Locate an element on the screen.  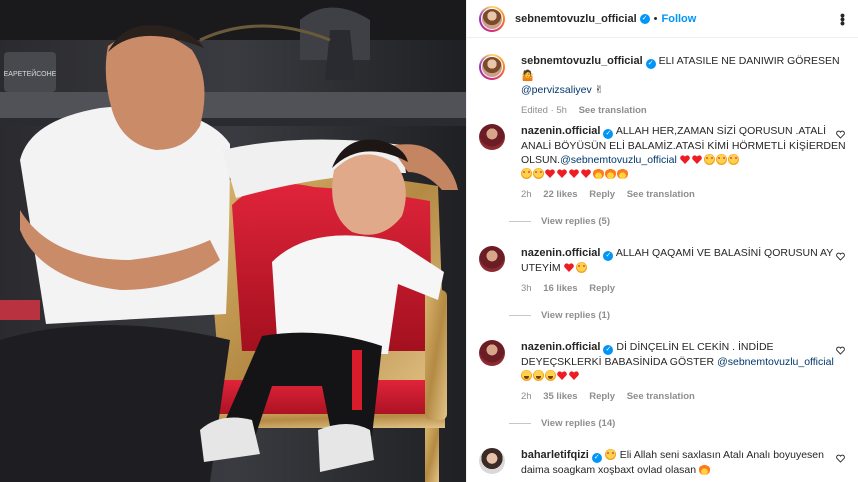
comment-likes: 22 likes is located at coordinates (560, 194).